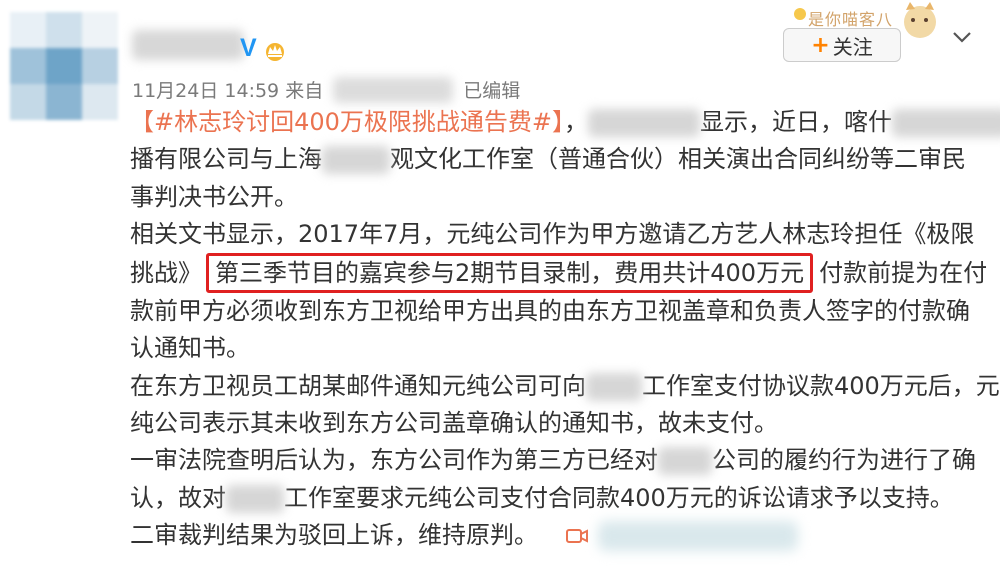  Describe the element at coordinates (190, 348) in the screenshot. I see `body-line-7: 认通知书。` at that location.